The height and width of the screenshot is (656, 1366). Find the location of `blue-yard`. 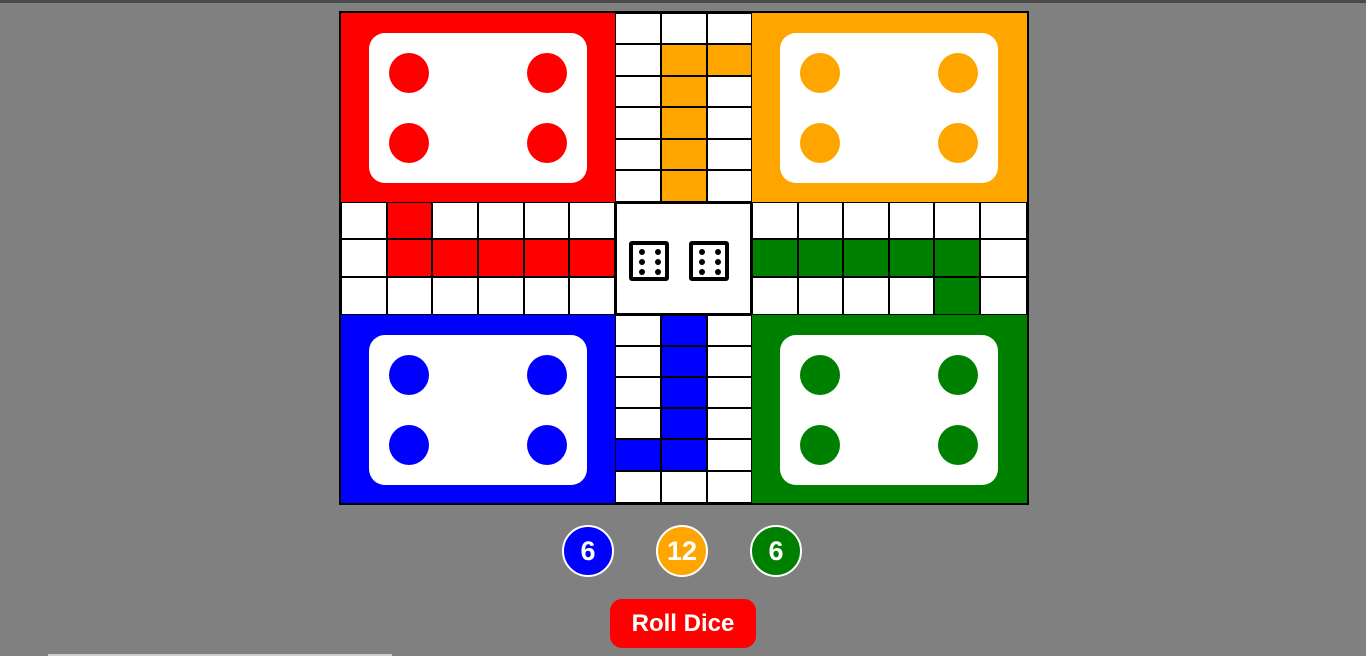

blue-yard is located at coordinates (478, 409).